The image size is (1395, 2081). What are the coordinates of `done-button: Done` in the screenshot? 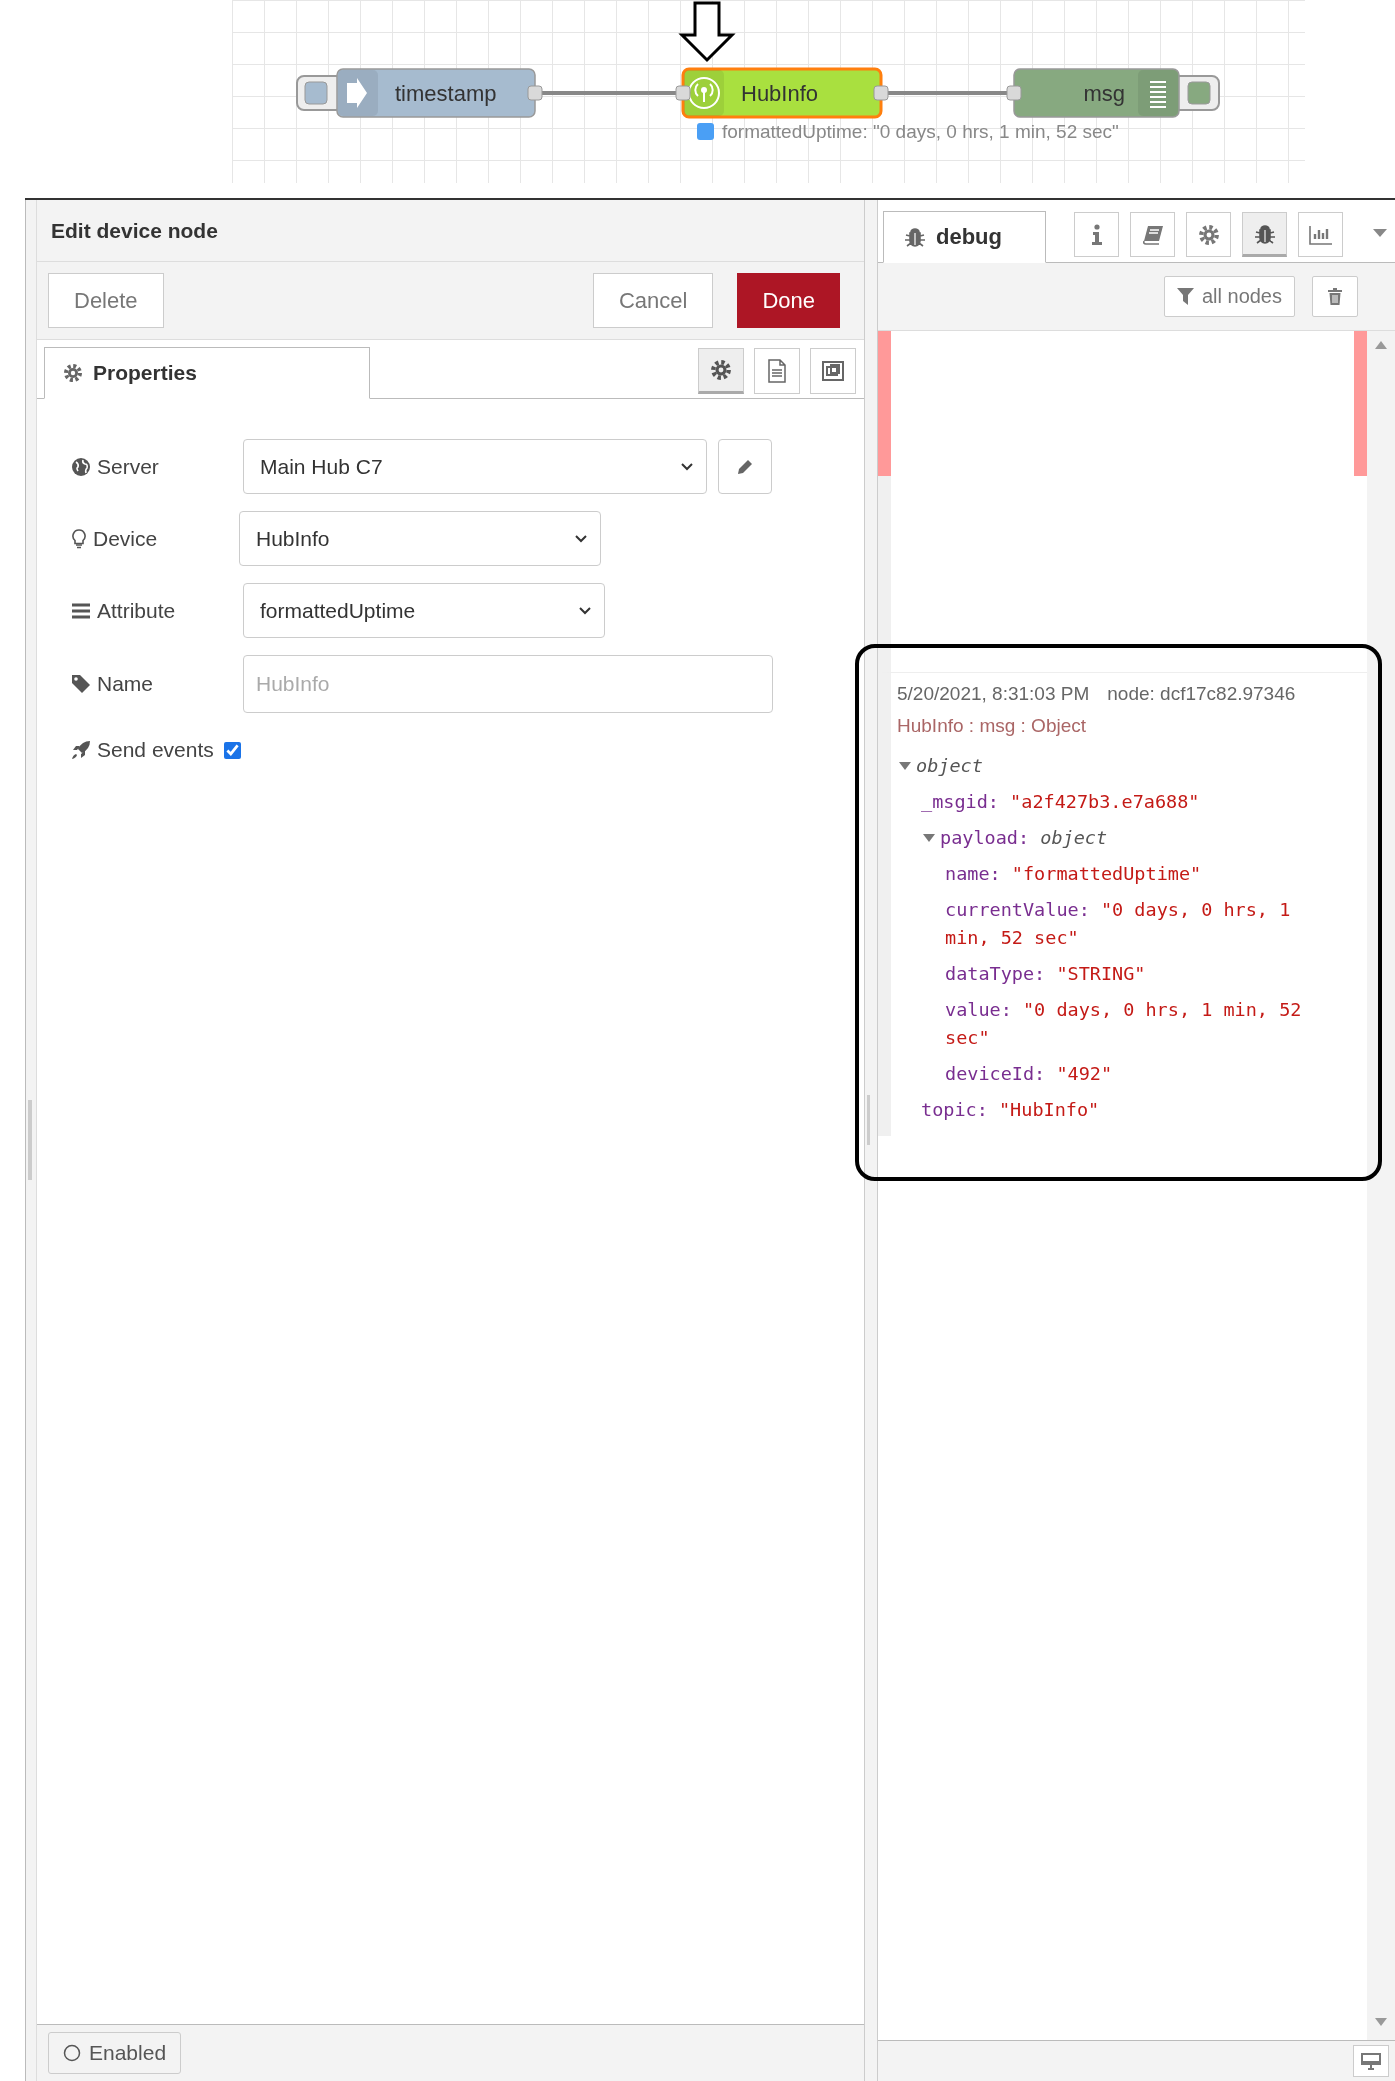 It's located at (788, 300).